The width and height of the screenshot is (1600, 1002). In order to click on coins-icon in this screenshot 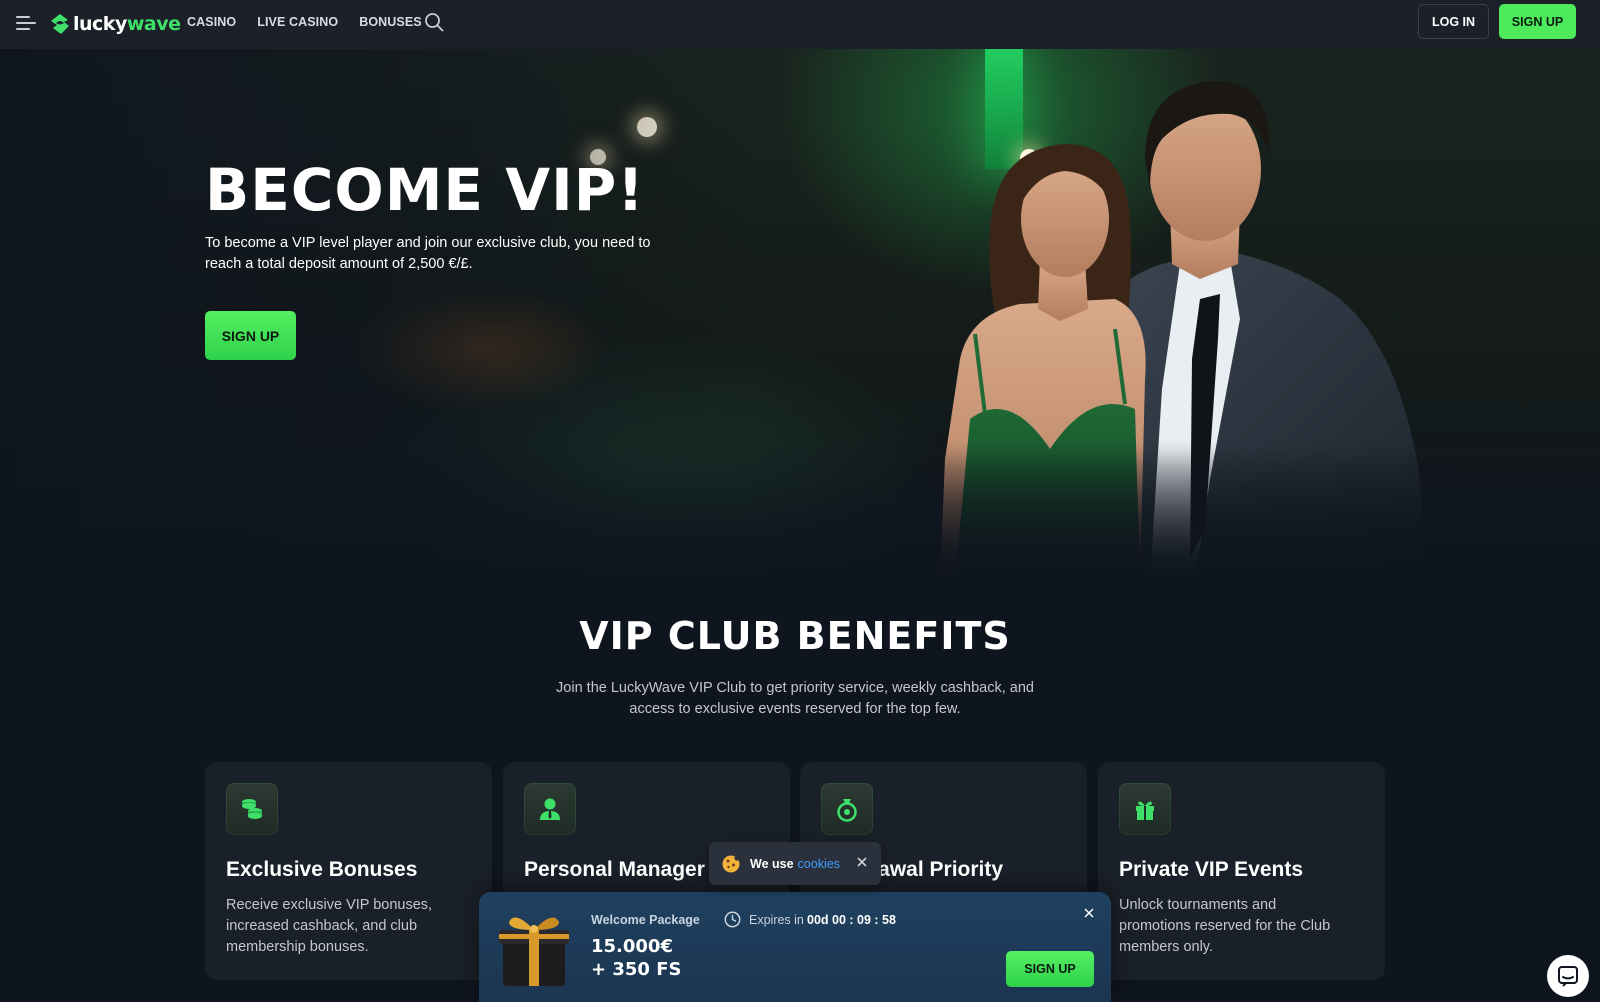, I will do `click(252, 809)`.